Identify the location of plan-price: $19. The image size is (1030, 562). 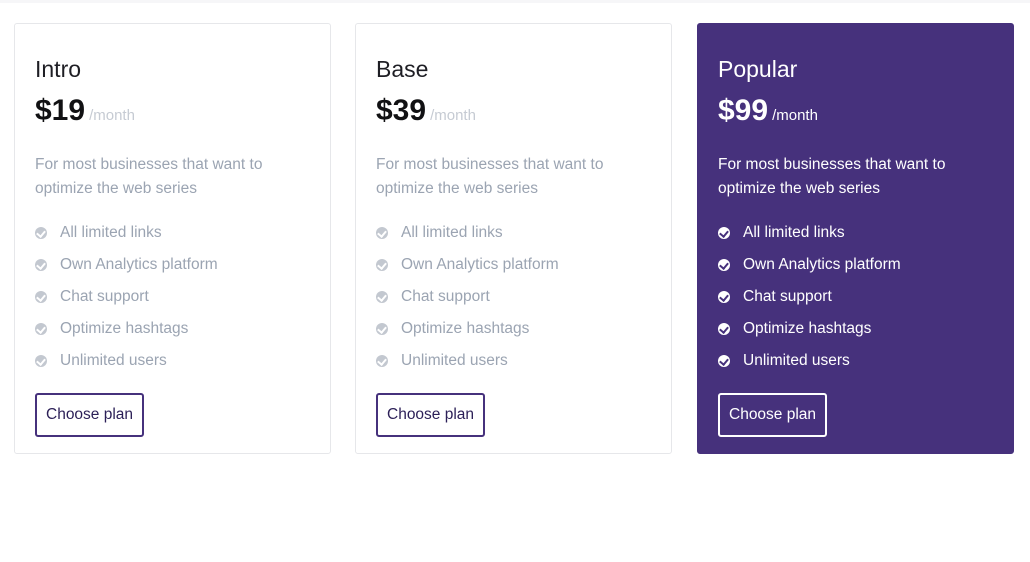
(60, 110).